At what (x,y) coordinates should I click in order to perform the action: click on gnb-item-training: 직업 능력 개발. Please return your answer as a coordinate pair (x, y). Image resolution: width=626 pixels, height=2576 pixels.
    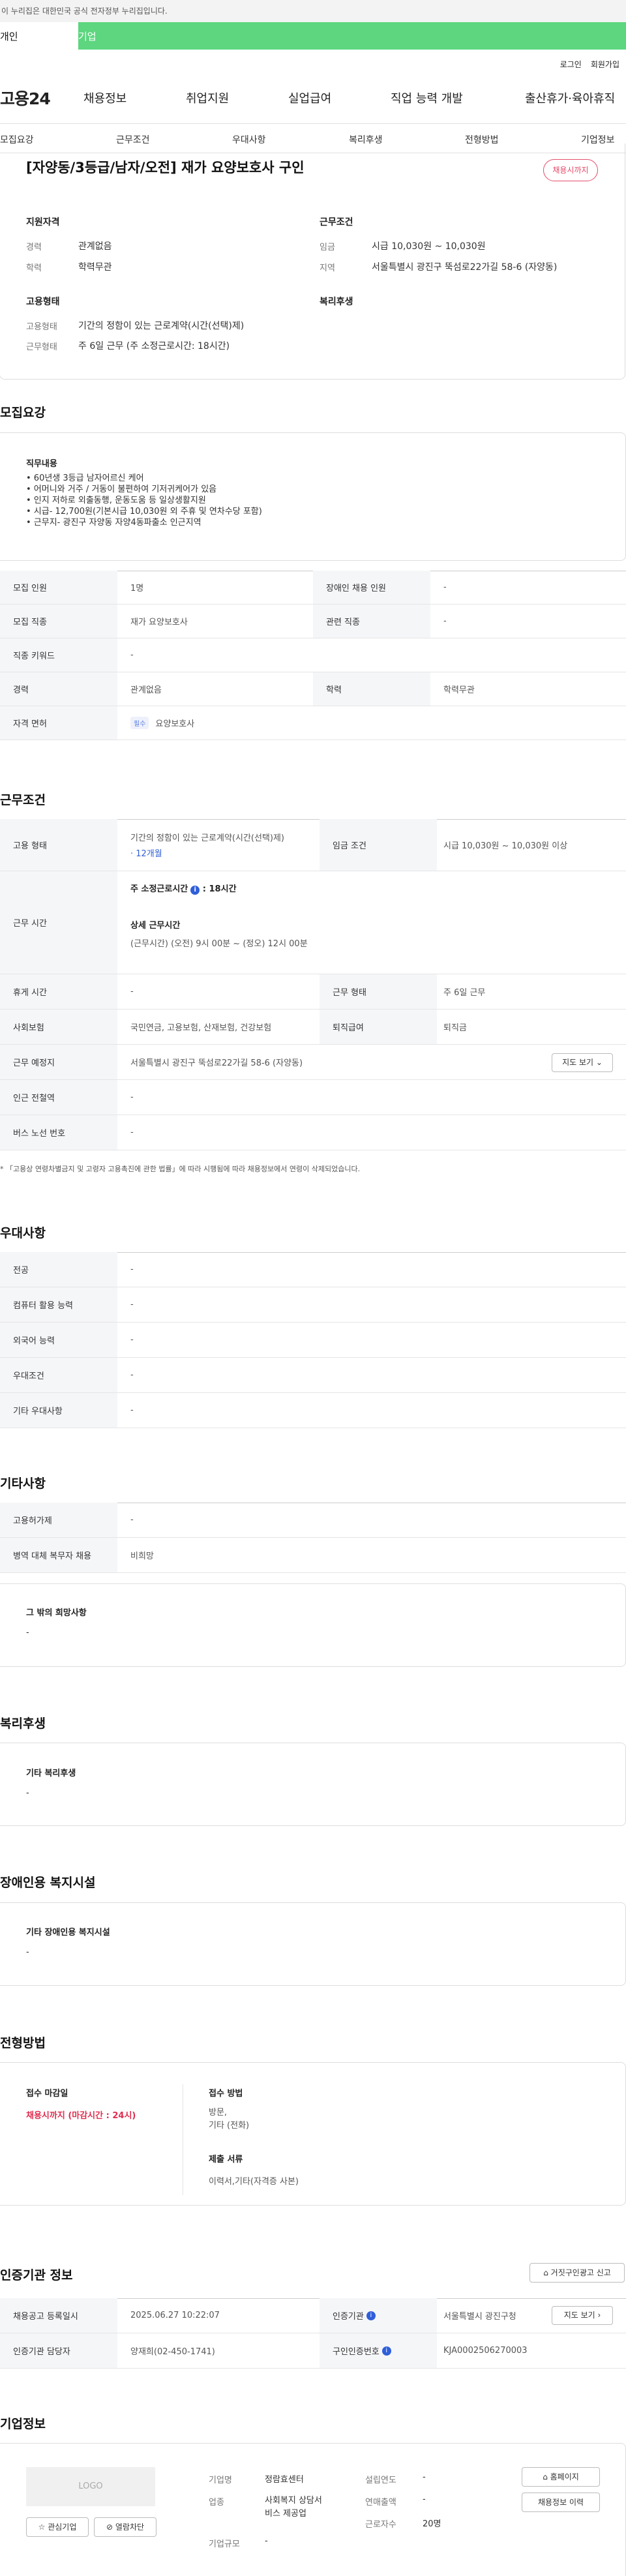
    Looking at the image, I should click on (458, 97).